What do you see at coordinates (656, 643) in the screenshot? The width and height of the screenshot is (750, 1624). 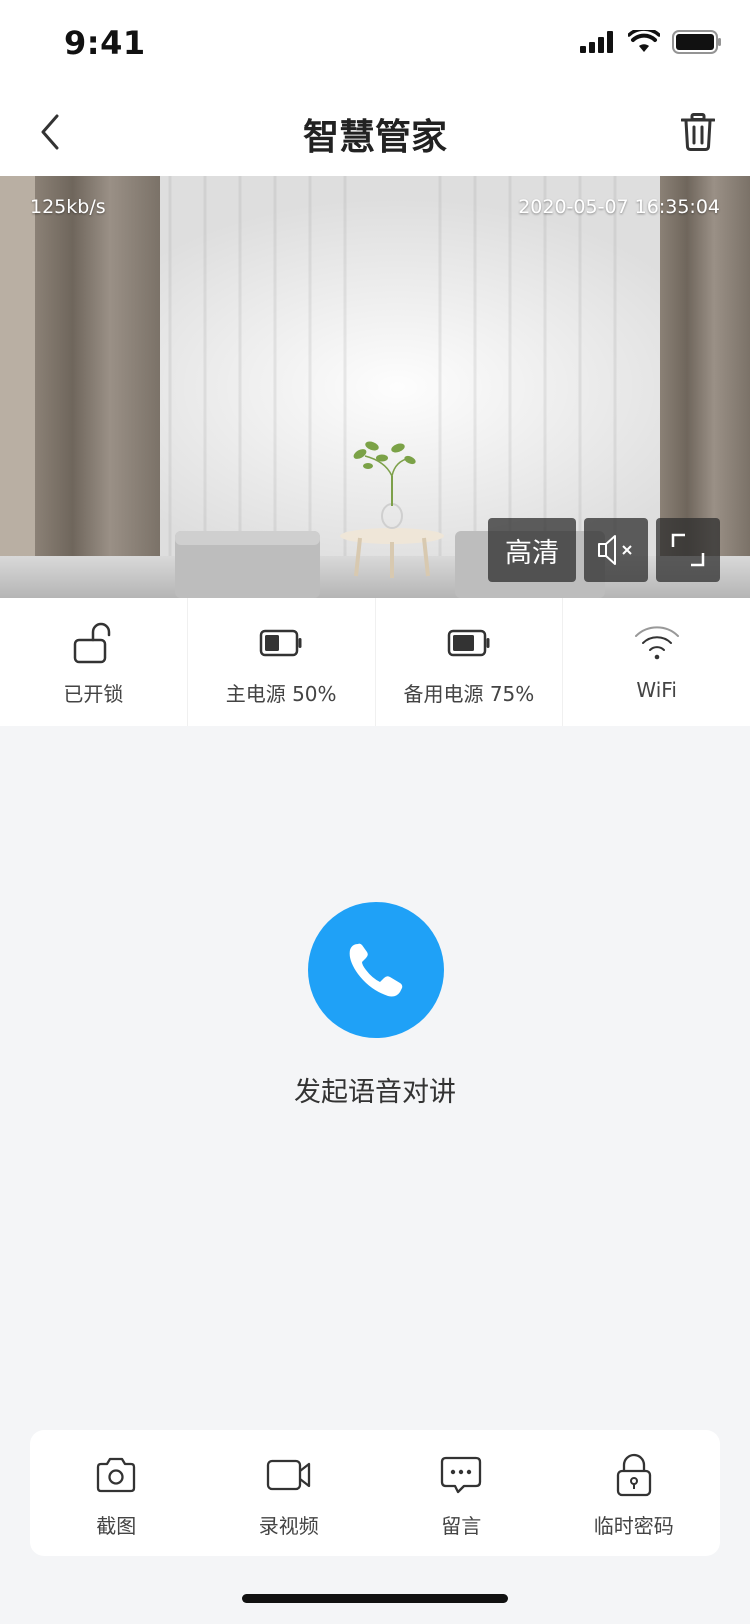 I see `wifi-icon` at bounding box center [656, 643].